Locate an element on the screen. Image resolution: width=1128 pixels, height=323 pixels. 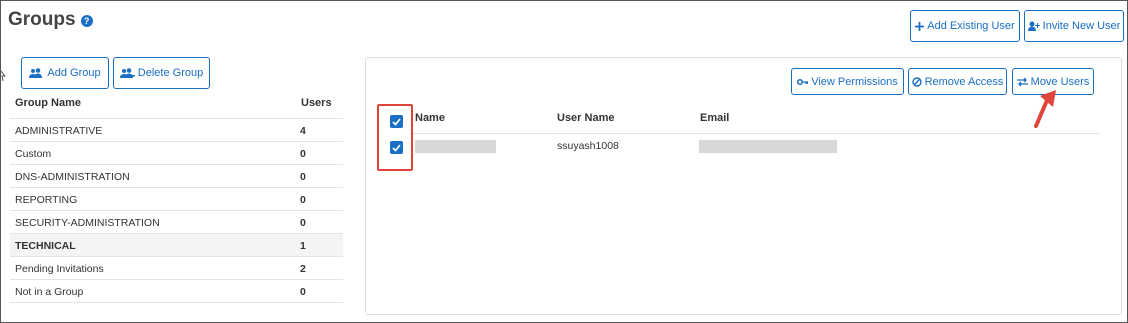
add-existing-user-label: Add Existing User is located at coordinates (971, 26).